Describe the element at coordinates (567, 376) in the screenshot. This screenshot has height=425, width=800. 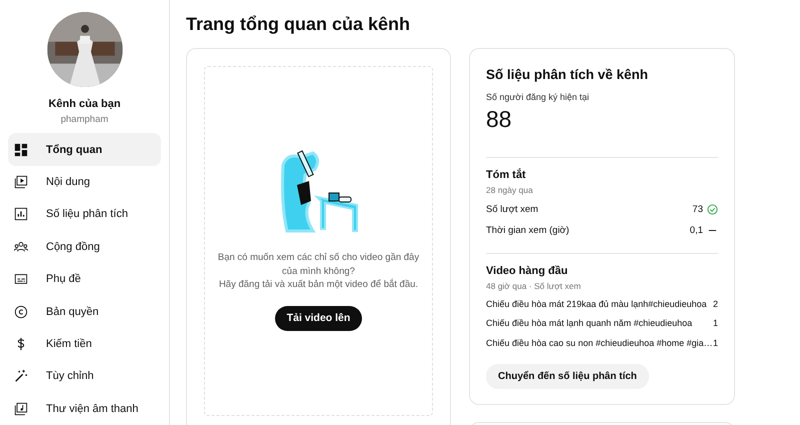
I see `analytics-button: Chuyển đến số liệu phân tích` at that location.